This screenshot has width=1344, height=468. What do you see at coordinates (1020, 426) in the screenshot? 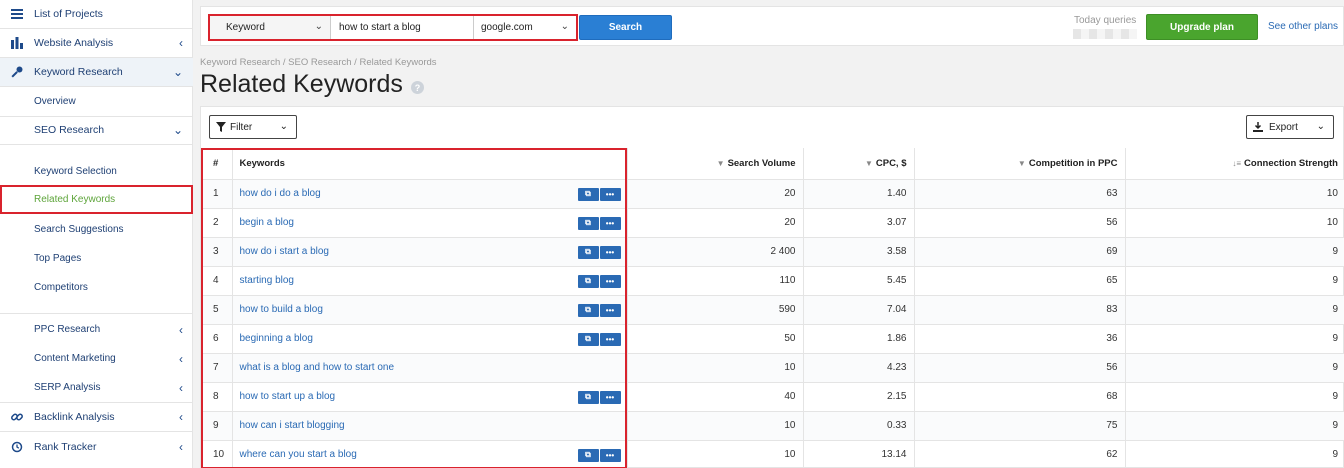
I see `competition-cell: 75` at bounding box center [1020, 426].